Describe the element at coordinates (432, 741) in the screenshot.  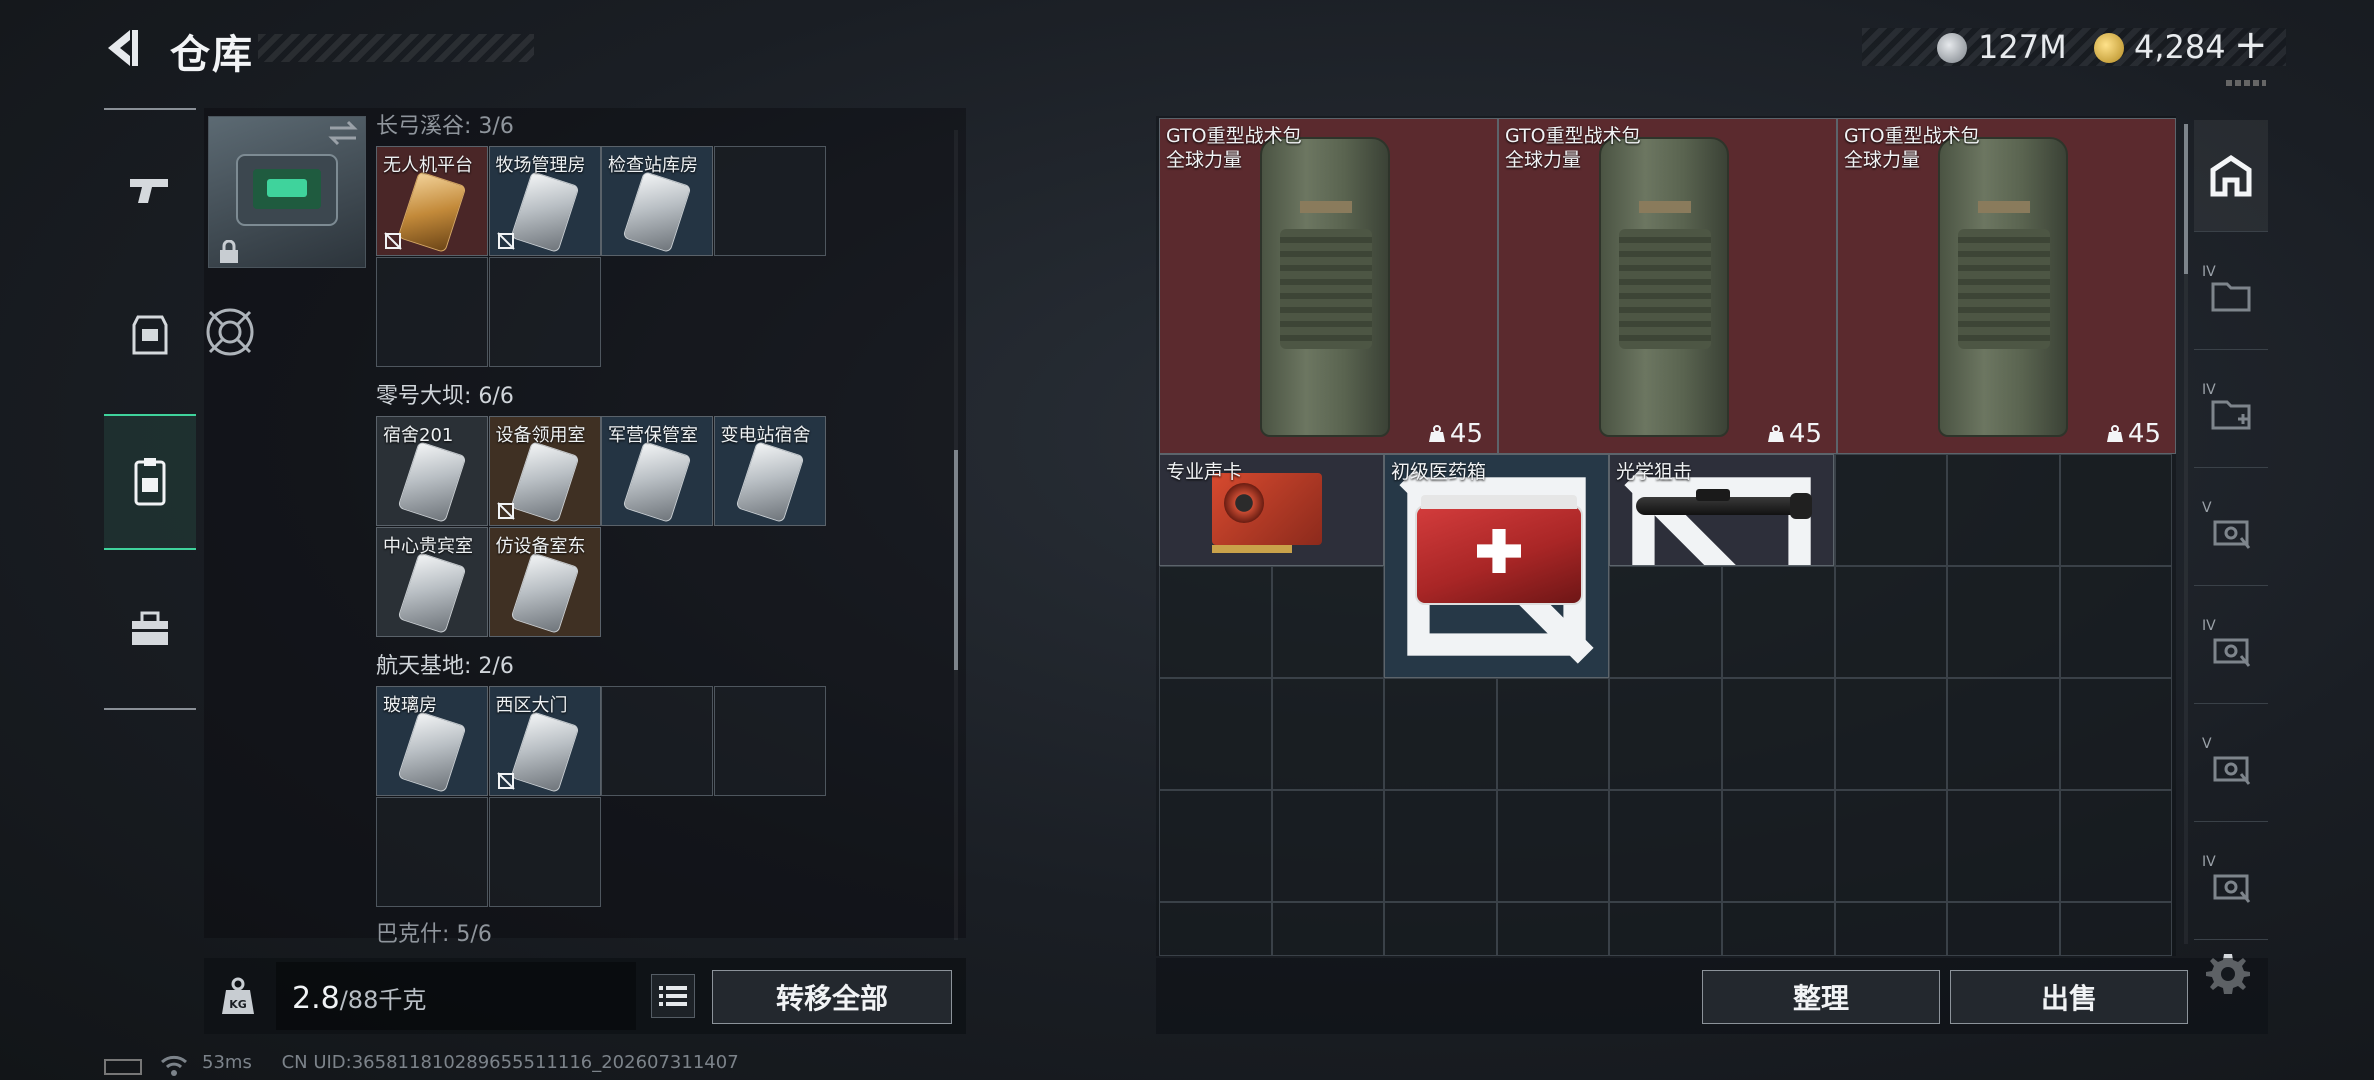
I see `key-card: 玻璃房` at that location.